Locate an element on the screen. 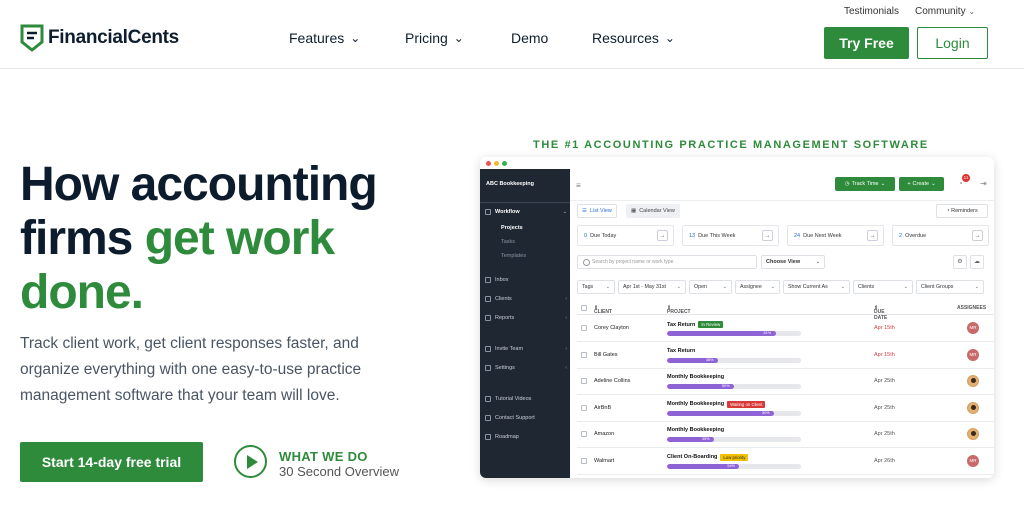  sidebar-item-settings: Settings ‹ is located at coordinates (526, 368).